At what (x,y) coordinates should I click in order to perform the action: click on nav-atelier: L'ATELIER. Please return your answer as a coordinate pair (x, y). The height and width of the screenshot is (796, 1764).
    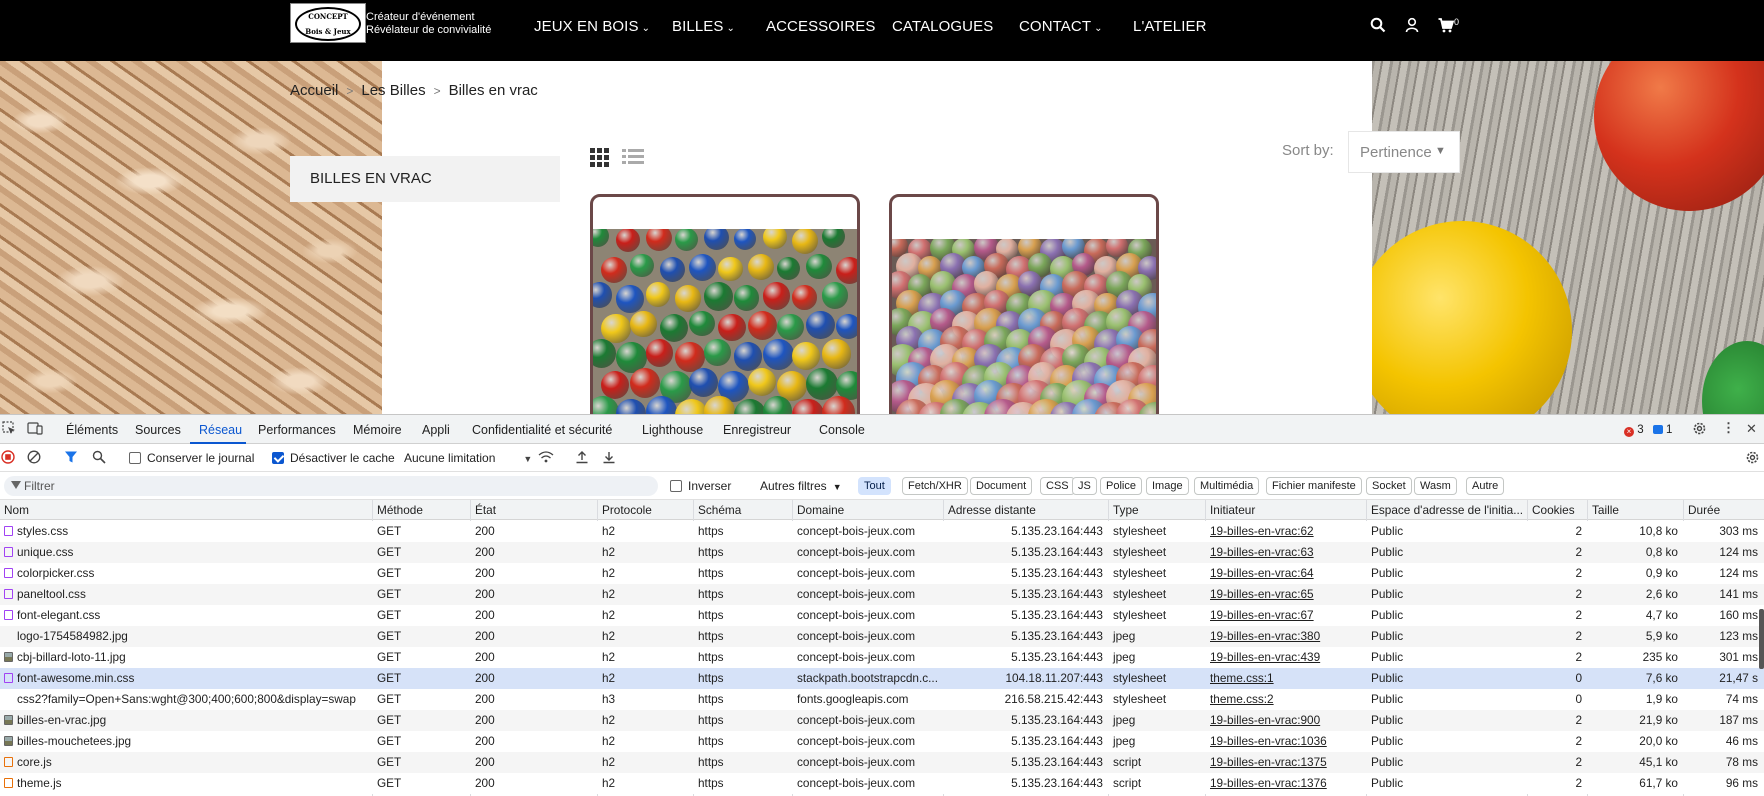
    Looking at the image, I should click on (1170, 26).